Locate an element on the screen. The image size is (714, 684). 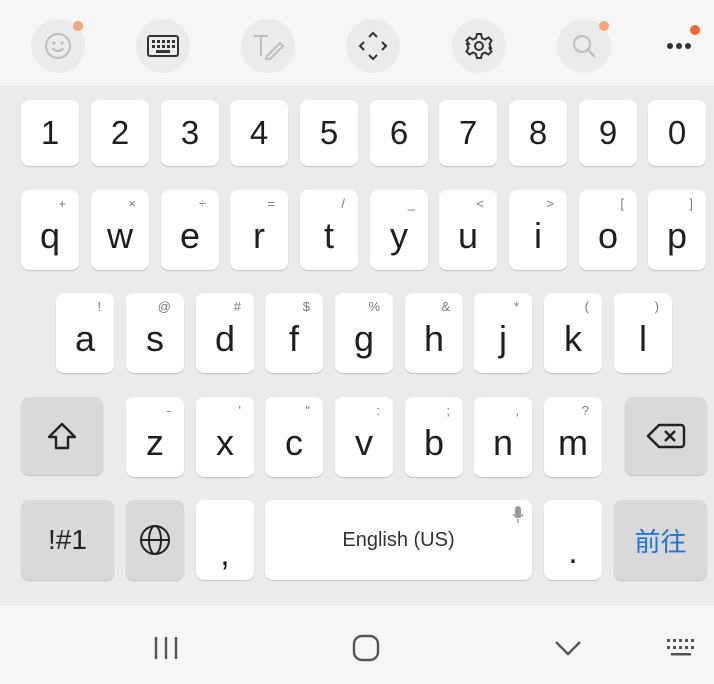
key-alt-symbol: ( is located at coordinates (586, 306).